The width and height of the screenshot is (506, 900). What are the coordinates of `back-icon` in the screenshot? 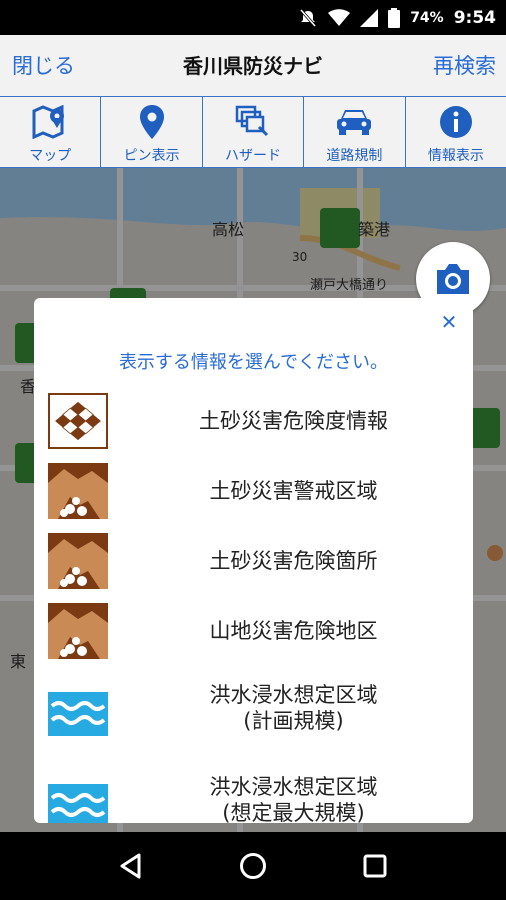 It's located at (130, 866).